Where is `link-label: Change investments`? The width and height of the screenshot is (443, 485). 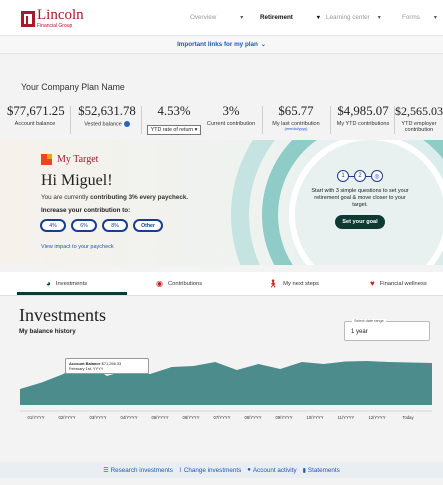
link-label: Change investments is located at coordinates (212, 470).